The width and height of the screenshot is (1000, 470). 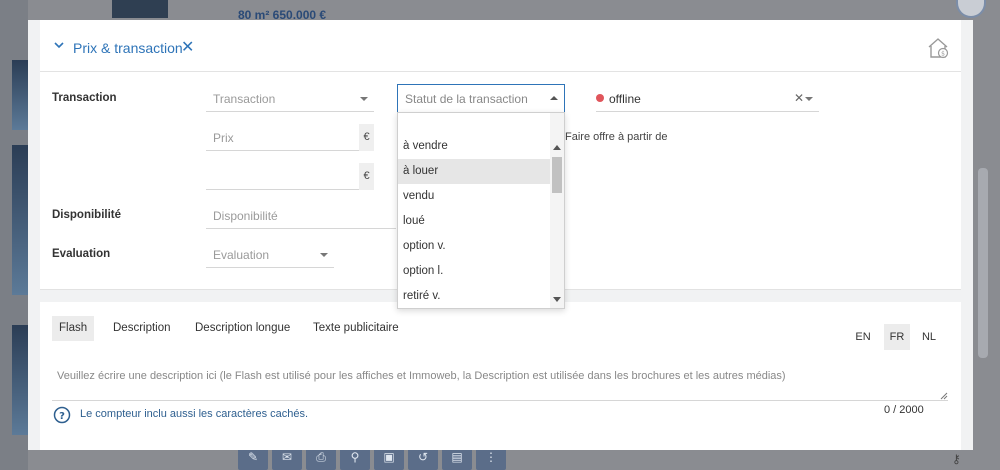 What do you see at coordinates (625, 99) in the screenshot?
I see `status-value: offline` at bounding box center [625, 99].